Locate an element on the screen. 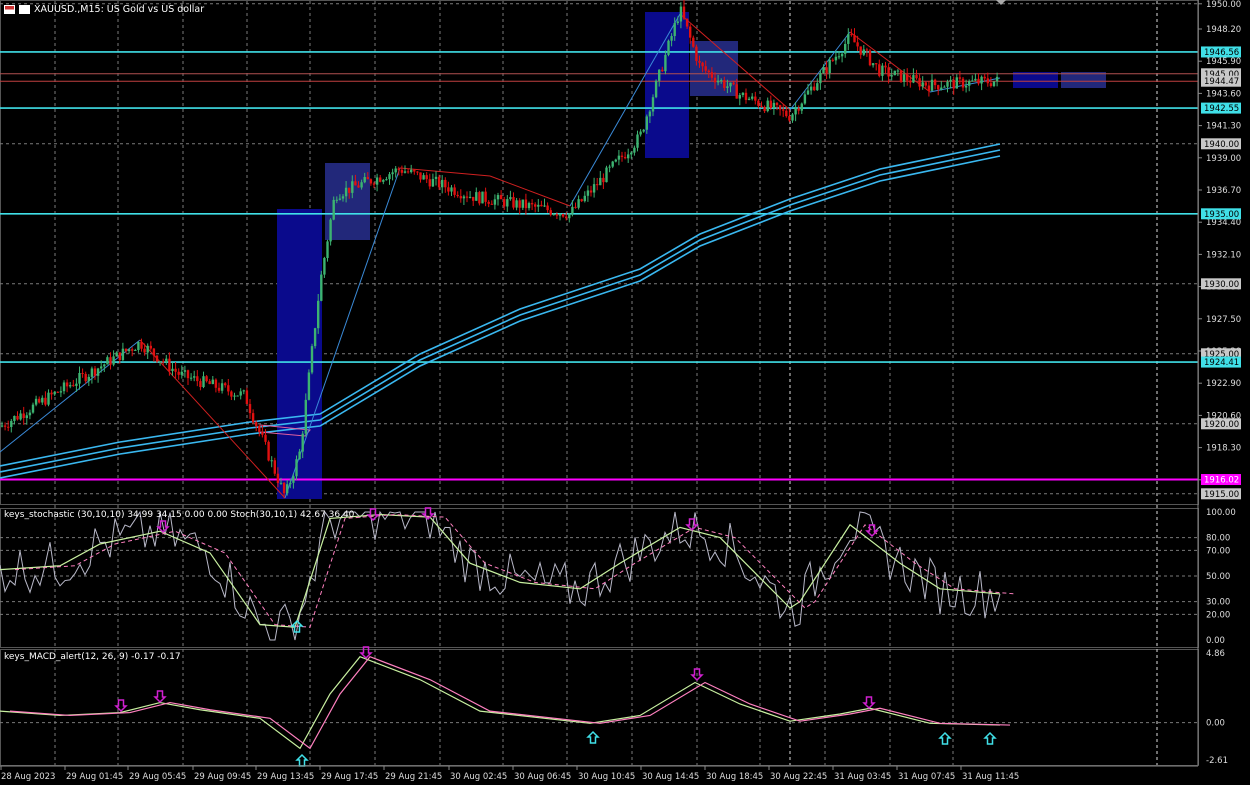 This screenshot has width=1250, height=785. time-tick-label: 30 Aug 14:45 is located at coordinates (670, 777).